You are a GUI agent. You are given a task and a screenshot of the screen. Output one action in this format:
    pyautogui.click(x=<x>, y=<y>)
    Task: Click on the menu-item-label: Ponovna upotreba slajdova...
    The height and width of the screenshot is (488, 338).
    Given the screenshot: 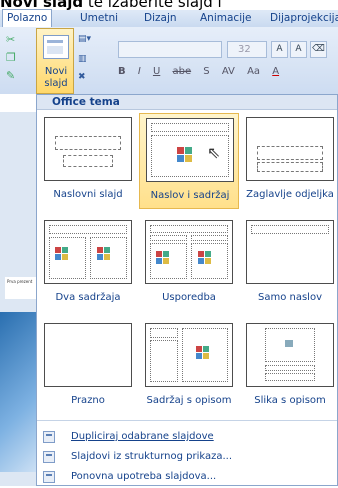 What is the action you would take?
    pyautogui.click(x=144, y=476)
    